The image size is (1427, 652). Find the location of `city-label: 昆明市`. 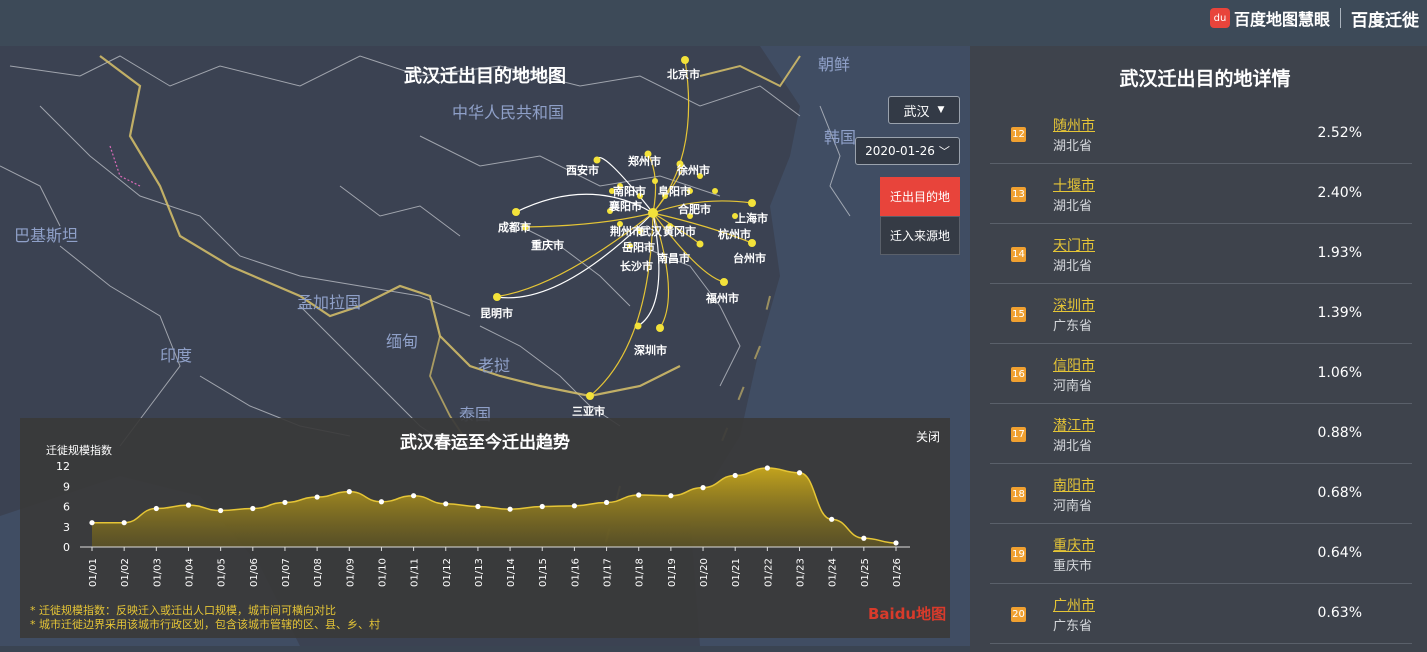

city-label: 昆明市 is located at coordinates (496, 313).